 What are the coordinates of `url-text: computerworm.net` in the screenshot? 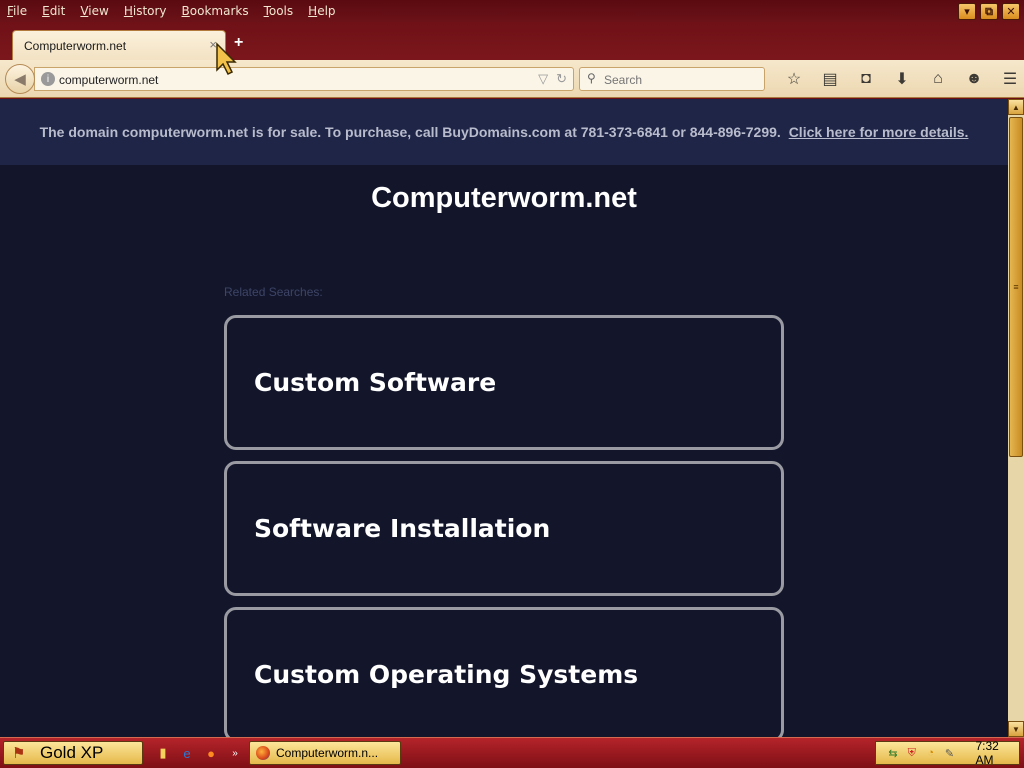 It's located at (108, 80).